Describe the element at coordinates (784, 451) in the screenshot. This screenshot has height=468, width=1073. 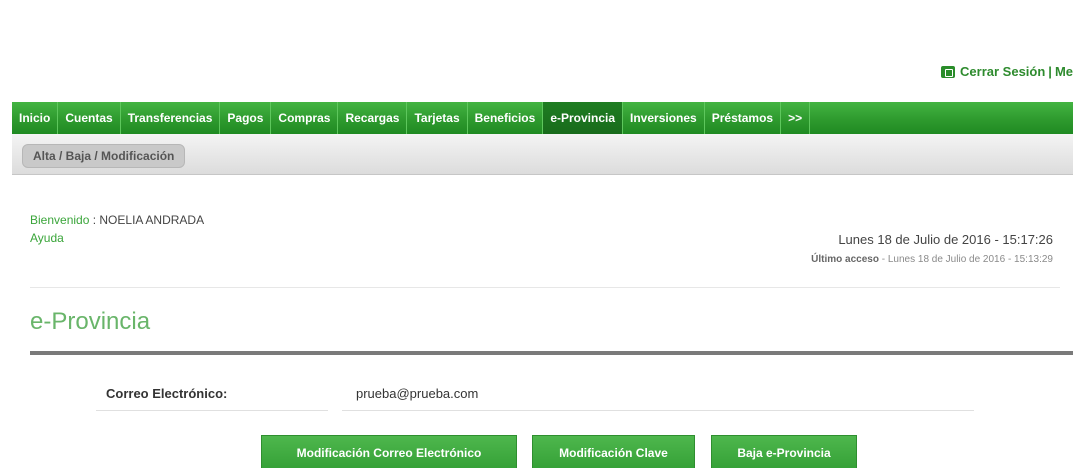
I see `unsubscribe-button: Baja e-Provincia` at that location.